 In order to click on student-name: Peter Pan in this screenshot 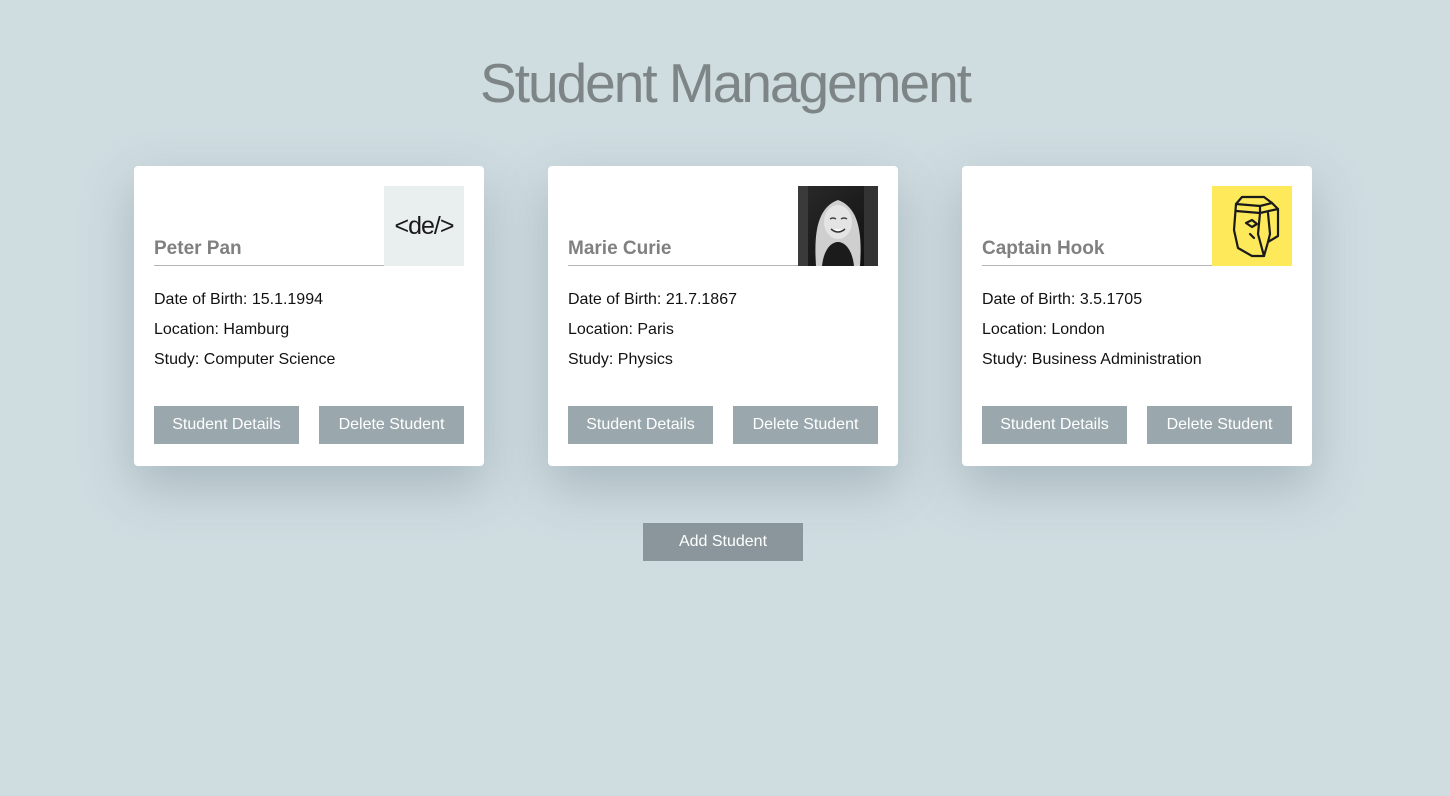, I will do `click(269, 251)`.